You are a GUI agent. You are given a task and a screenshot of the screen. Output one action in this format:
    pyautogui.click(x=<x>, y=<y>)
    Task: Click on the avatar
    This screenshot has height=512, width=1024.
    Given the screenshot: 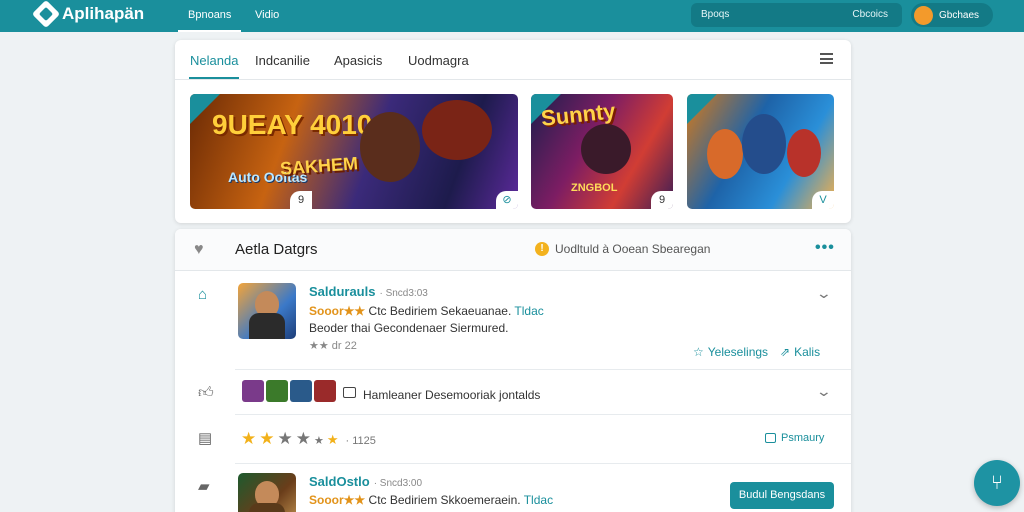 What is the action you would take?
    pyautogui.click(x=923, y=15)
    